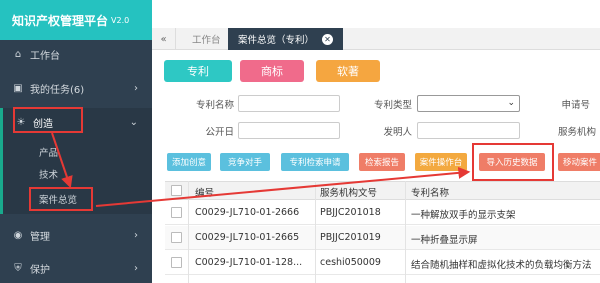 Image resolution: width=600 pixels, height=283 pixels. I want to click on cell-patent-name: 一种解放双手的显示支架, so click(463, 215).